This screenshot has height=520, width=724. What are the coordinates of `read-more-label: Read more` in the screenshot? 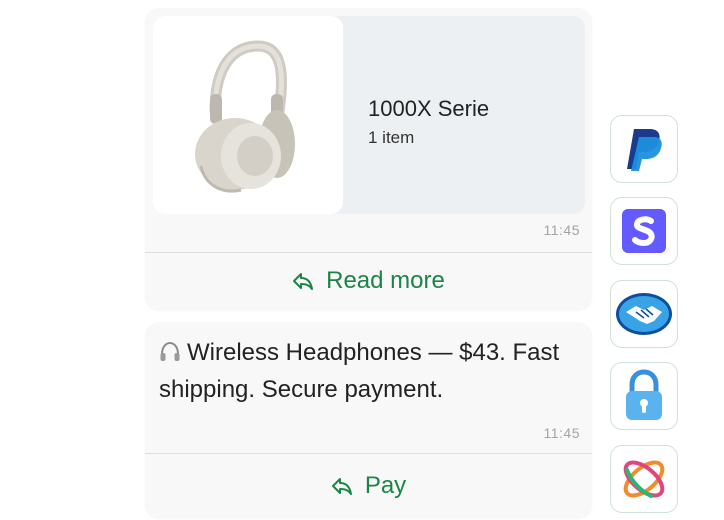 It's located at (385, 280).